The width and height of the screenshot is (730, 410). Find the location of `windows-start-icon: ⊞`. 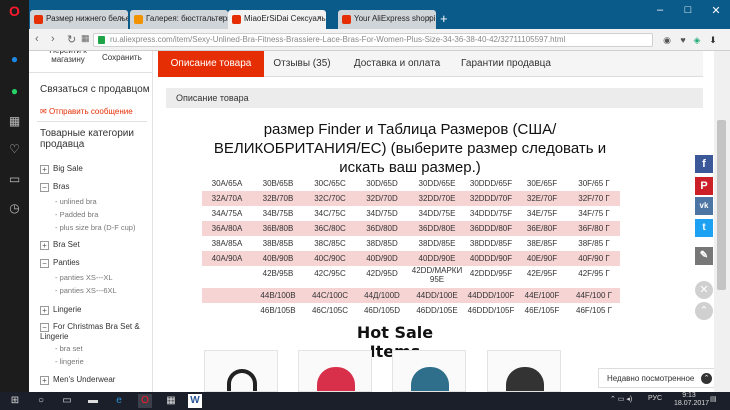

windows-start-icon: ⊞ is located at coordinates (15, 401).